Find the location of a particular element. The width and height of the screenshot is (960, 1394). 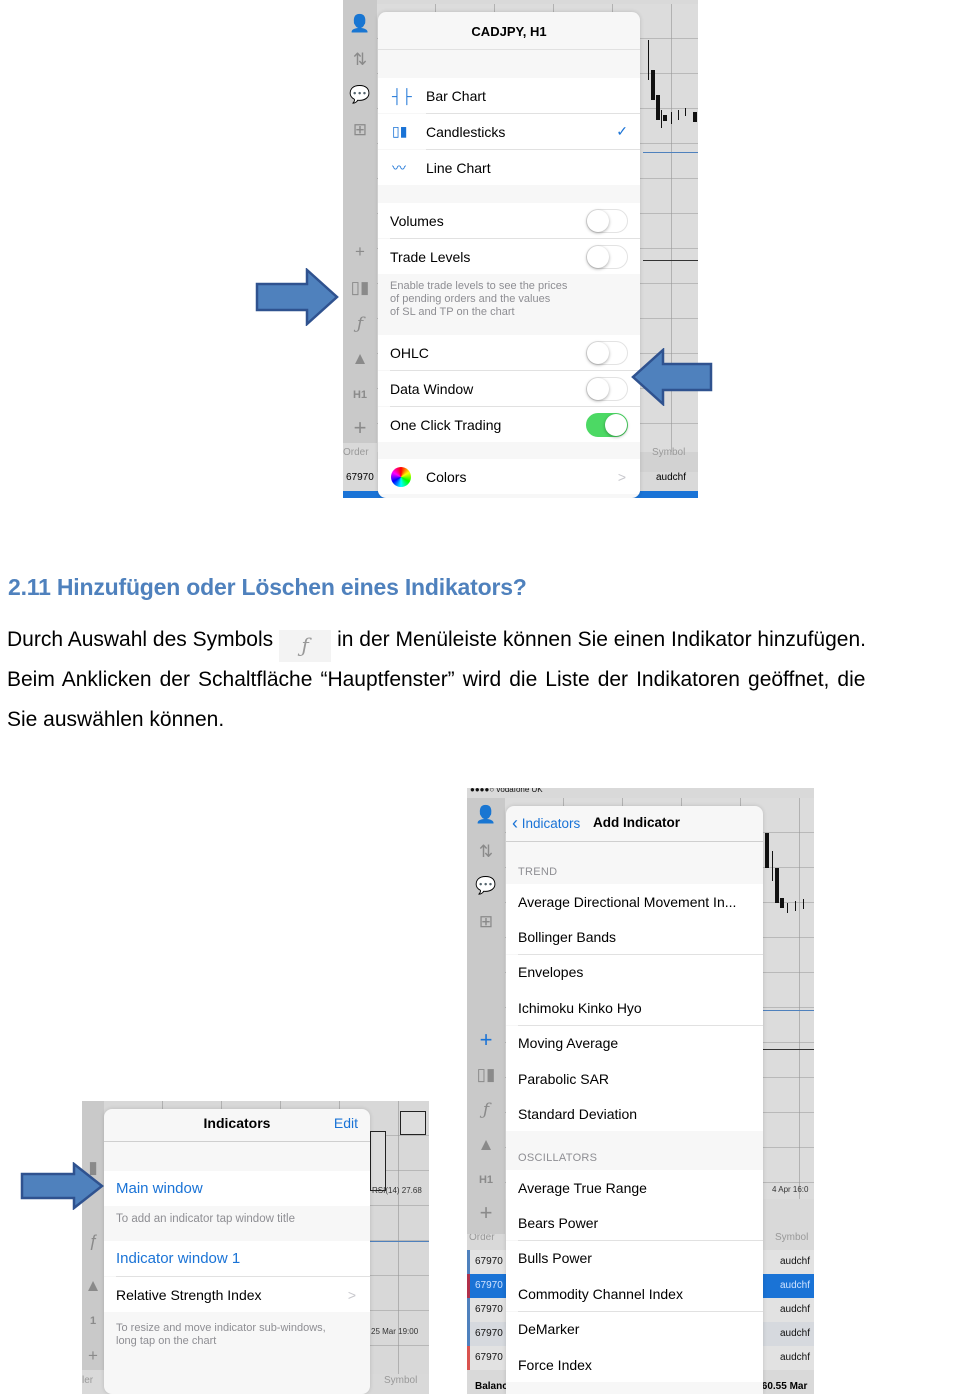

popover-title: Add Indicator is located at coordinates (636, 822).